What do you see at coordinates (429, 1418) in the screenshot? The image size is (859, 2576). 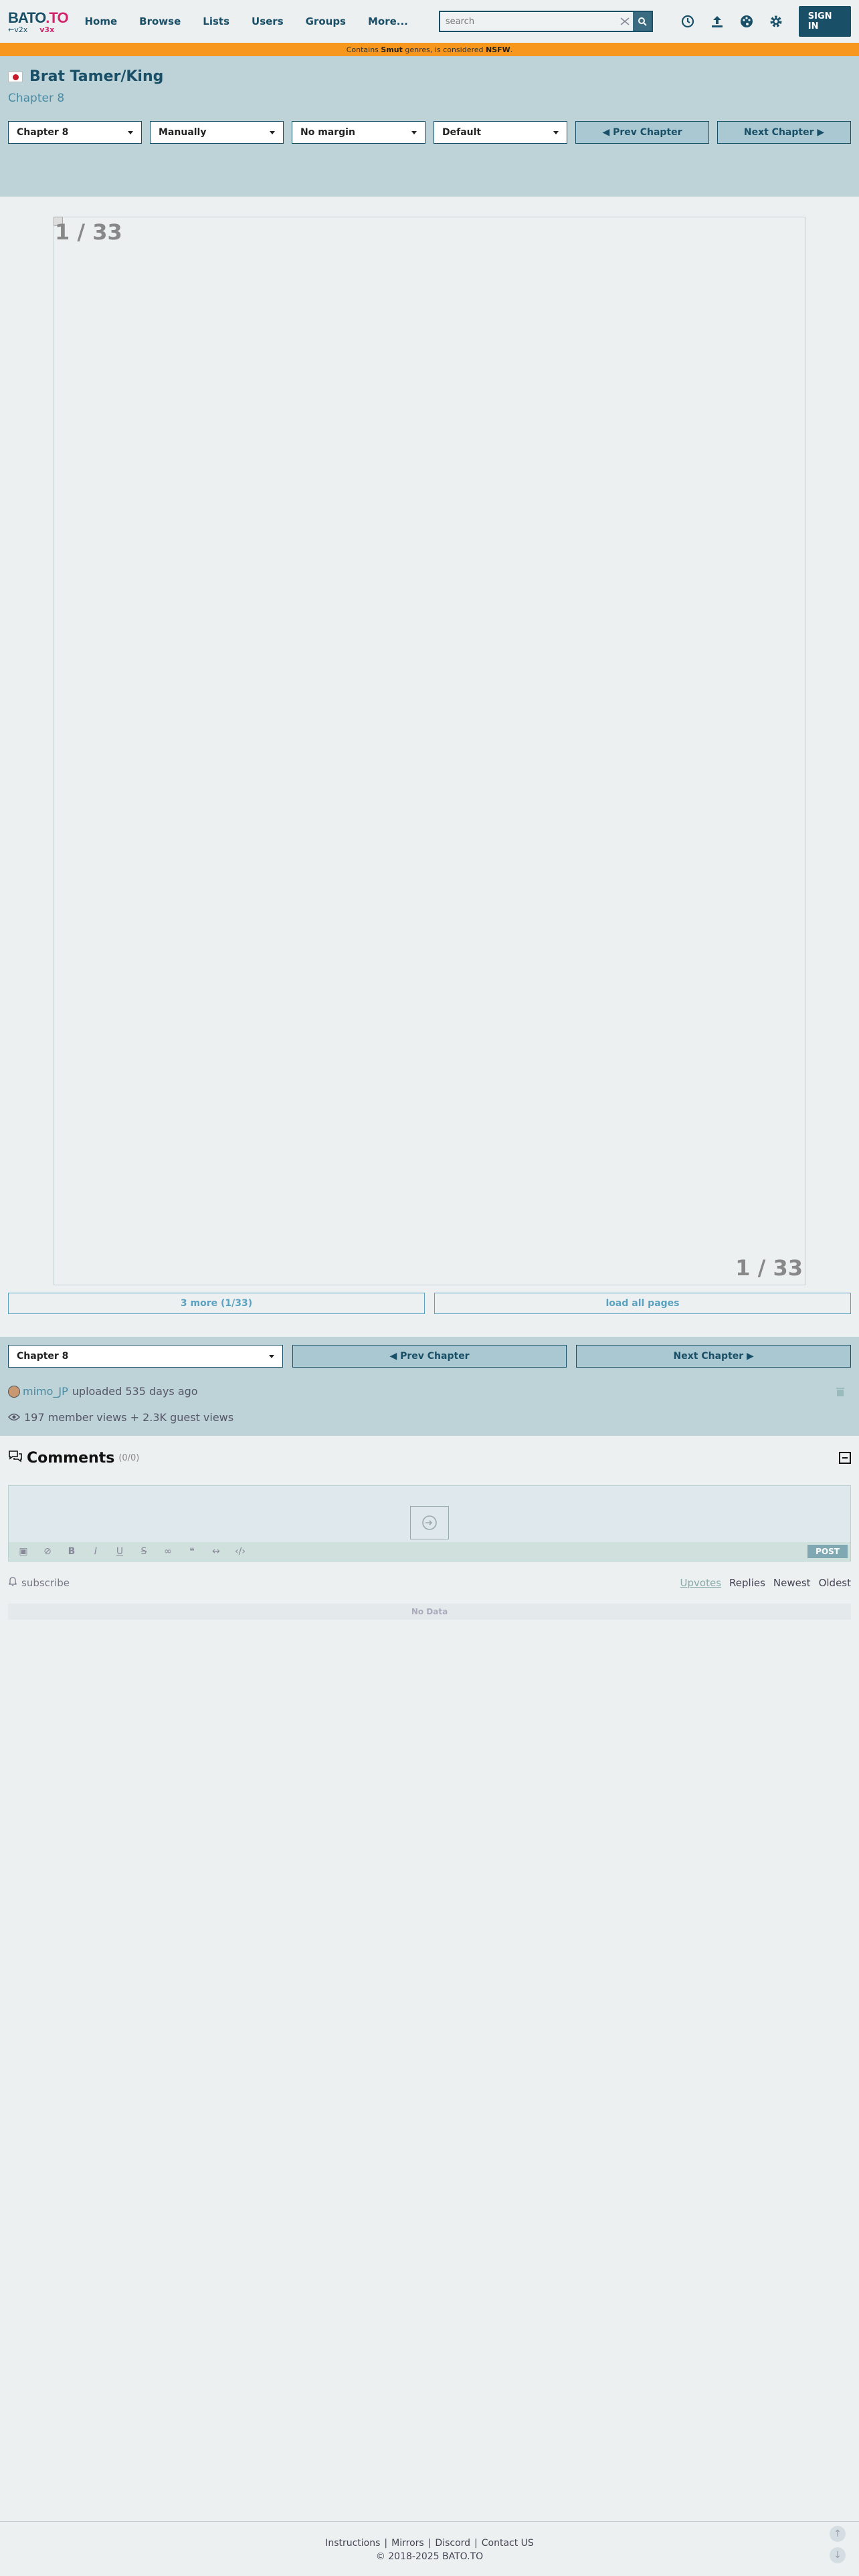 I see `view-count: 197 member views + 2.3K guest views` at bounding box center [429, 1418].